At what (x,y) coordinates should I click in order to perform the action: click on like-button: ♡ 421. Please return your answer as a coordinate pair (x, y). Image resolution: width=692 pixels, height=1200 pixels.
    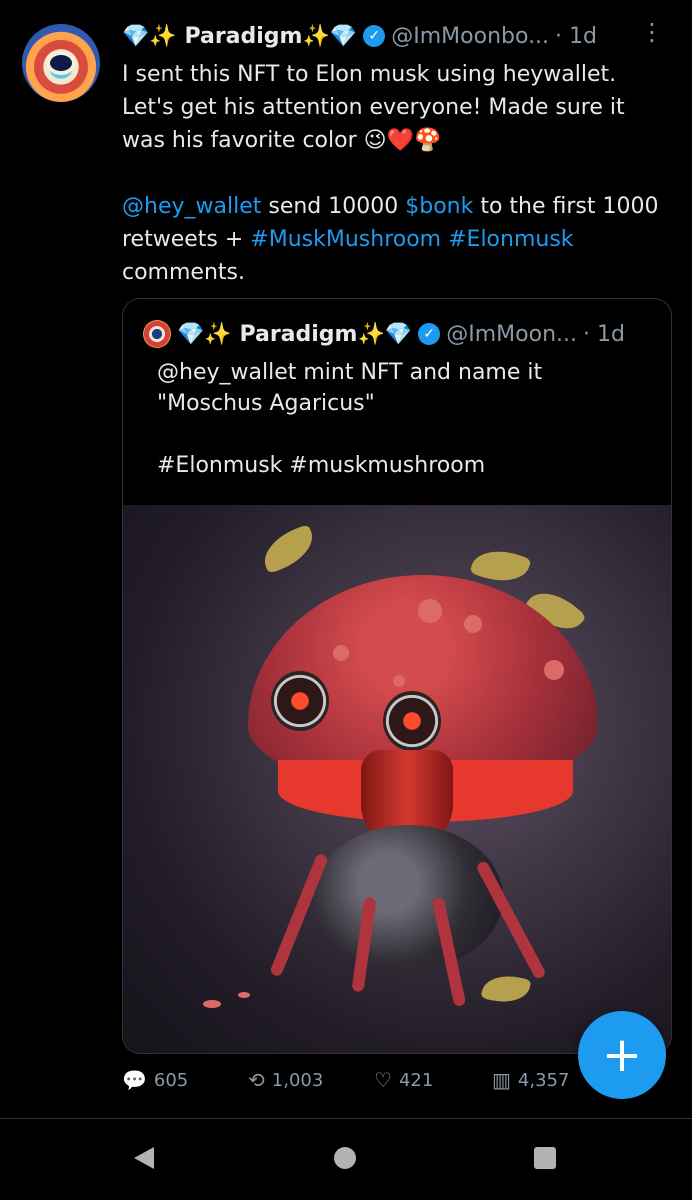
    Looking at the image, I should click on (403, 1080).